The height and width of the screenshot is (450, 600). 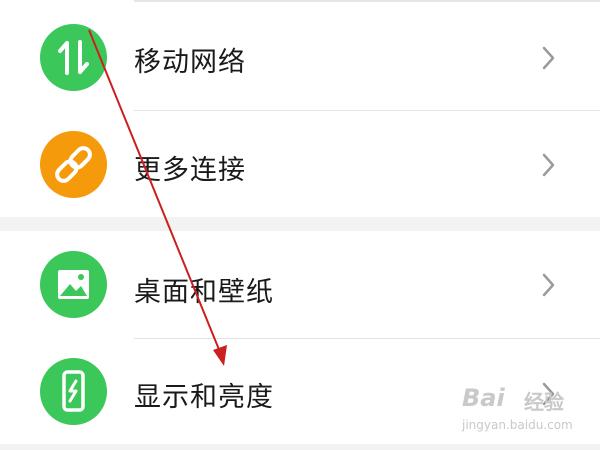 I want to click on settings-item-label: 桌面和壁纸, so click(x=204, y=292).